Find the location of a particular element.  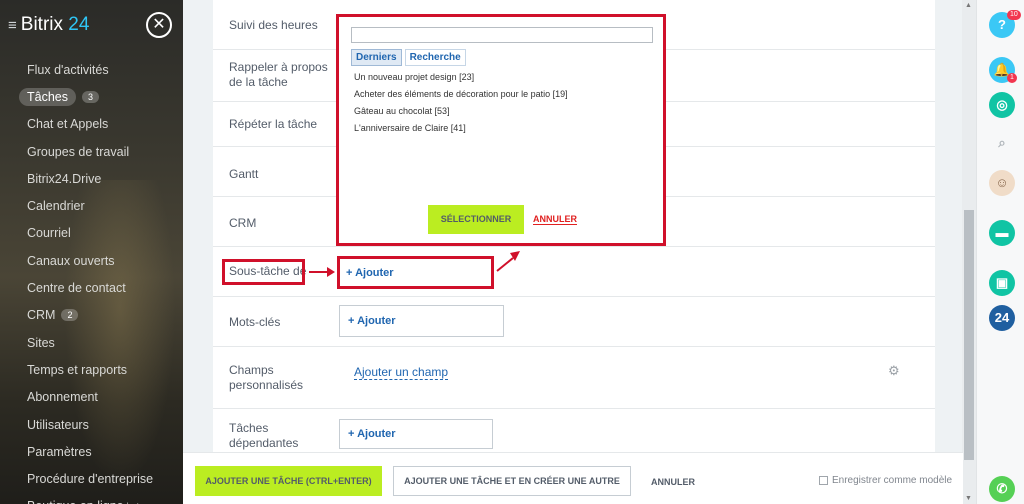

sidebar-item: Chat et Appels is located at coordinates (90, 124).